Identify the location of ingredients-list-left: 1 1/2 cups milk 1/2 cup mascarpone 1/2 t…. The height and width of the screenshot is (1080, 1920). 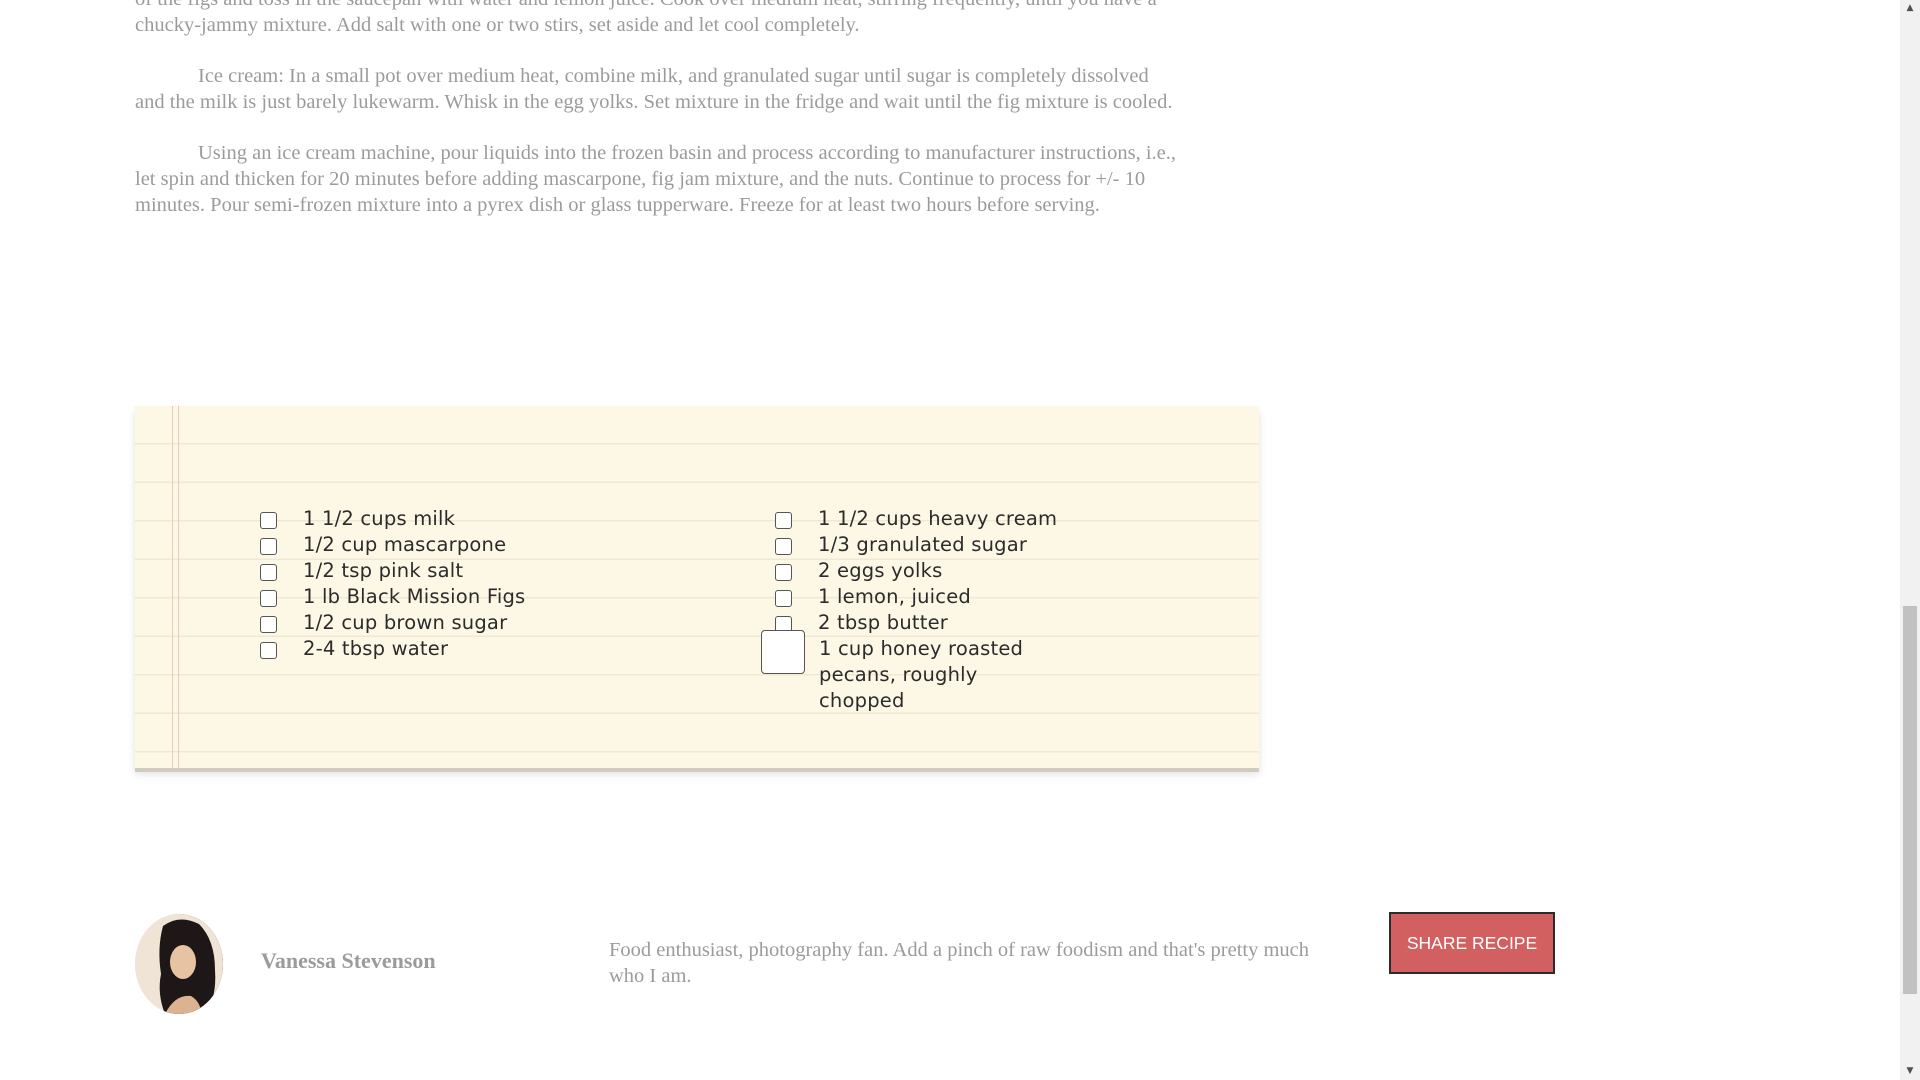
(392, 584).